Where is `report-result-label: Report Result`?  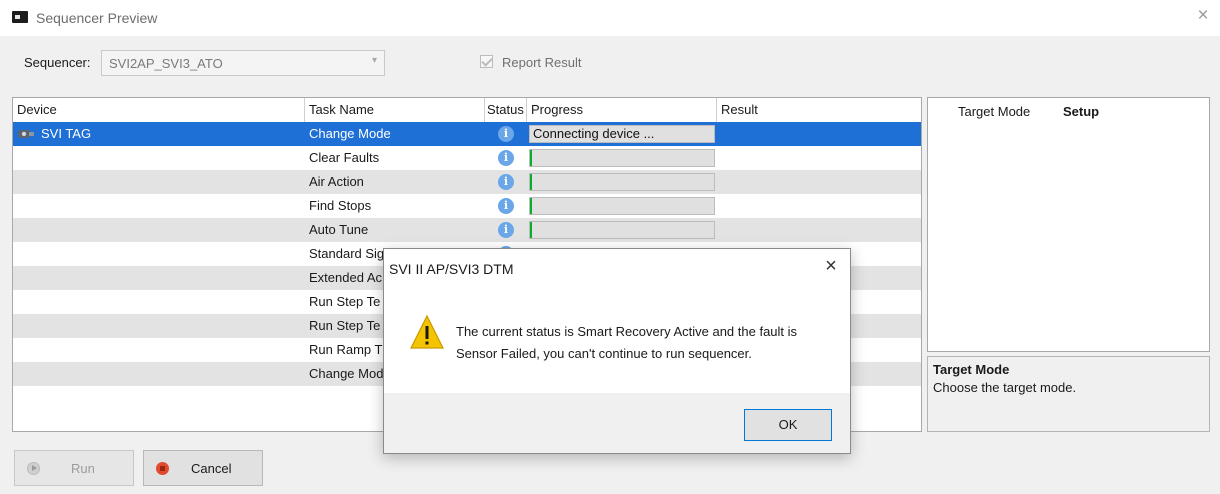 report-result-label: Report Result is located at coordinates (542, 62).